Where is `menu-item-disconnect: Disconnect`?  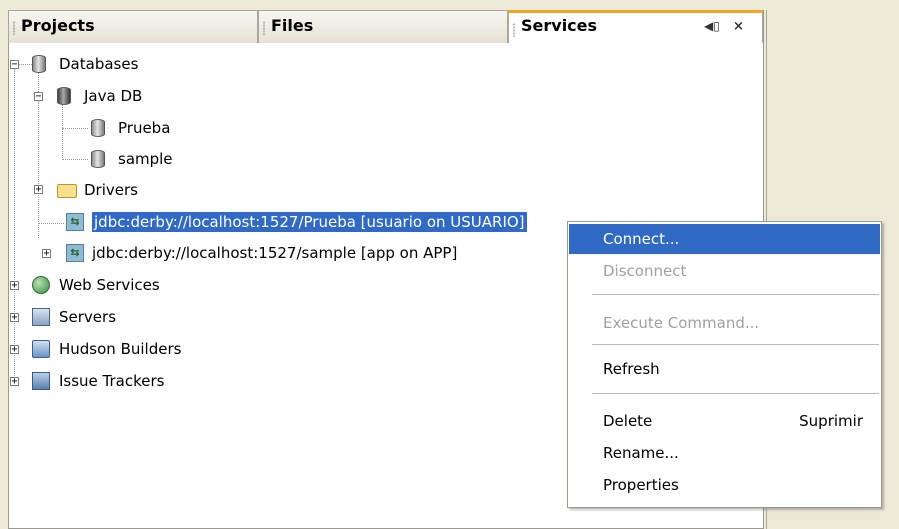 menu-item-disconnect: Disconnect is located at coordinates (724, 271).